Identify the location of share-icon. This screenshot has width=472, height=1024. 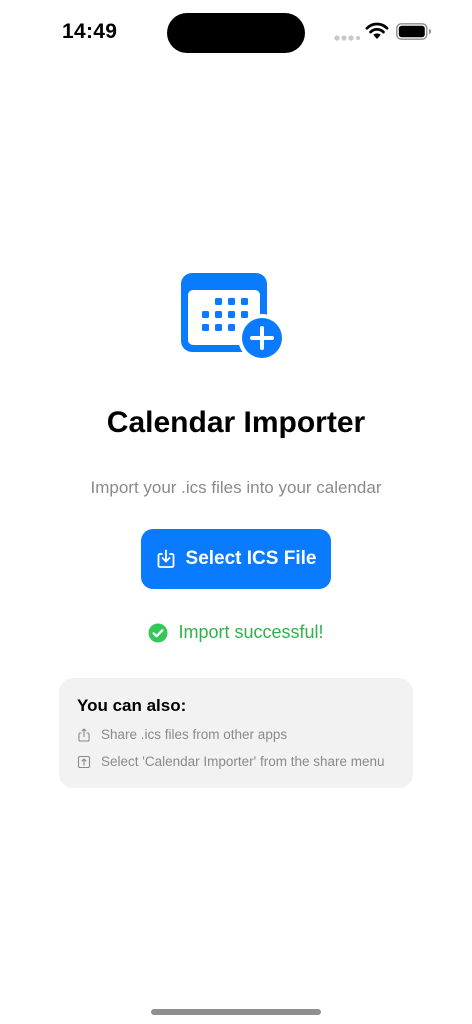
(84, 734).